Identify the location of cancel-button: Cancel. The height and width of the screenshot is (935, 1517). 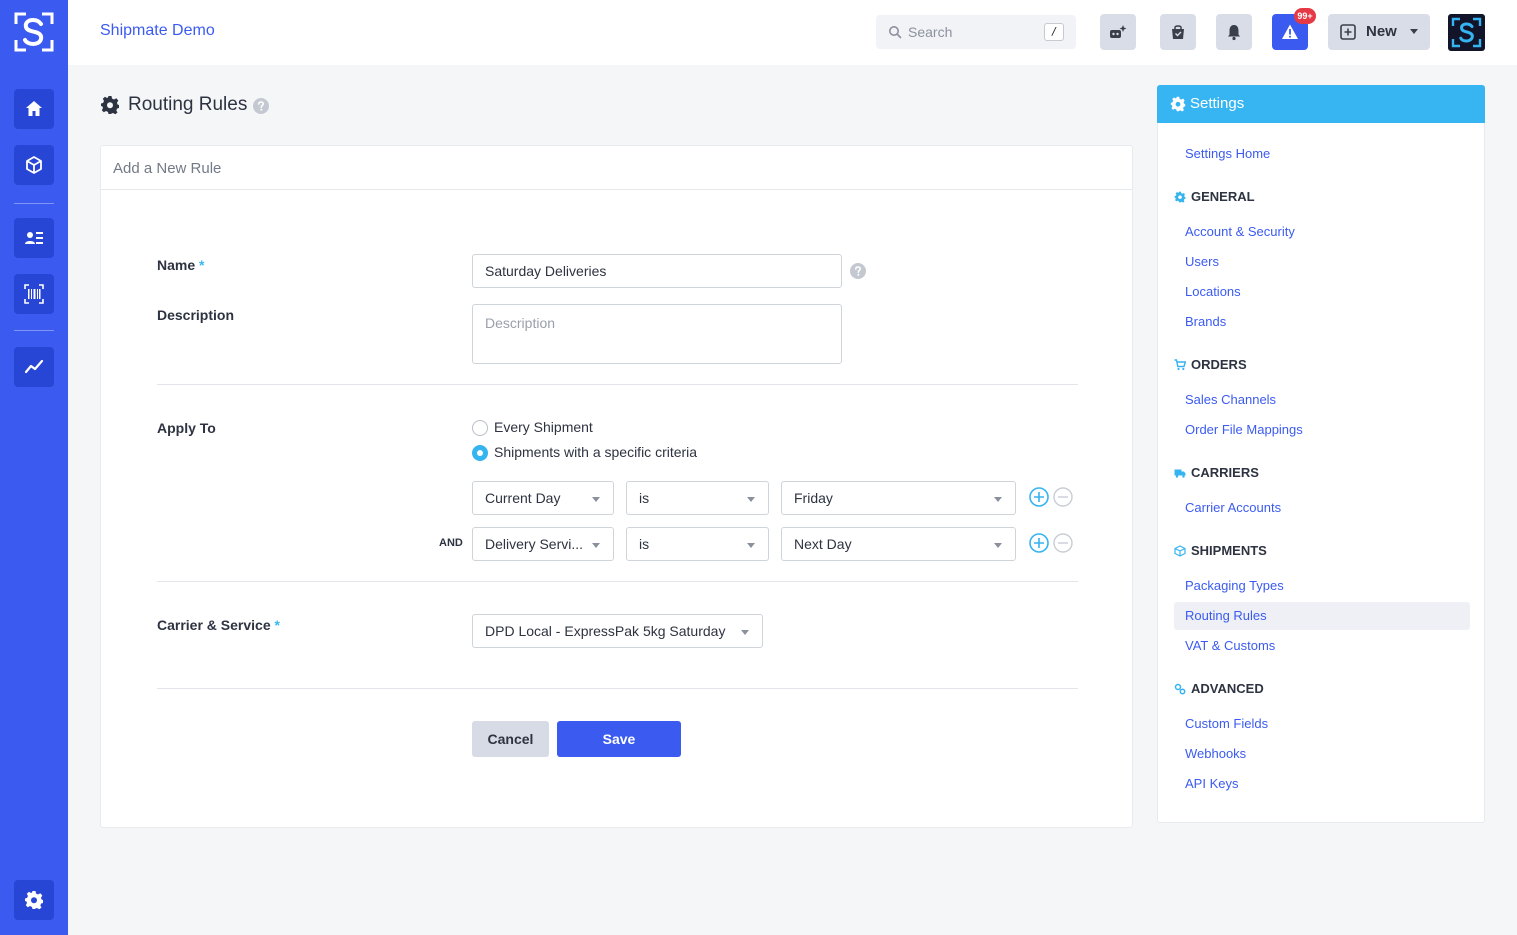
(510, 739).